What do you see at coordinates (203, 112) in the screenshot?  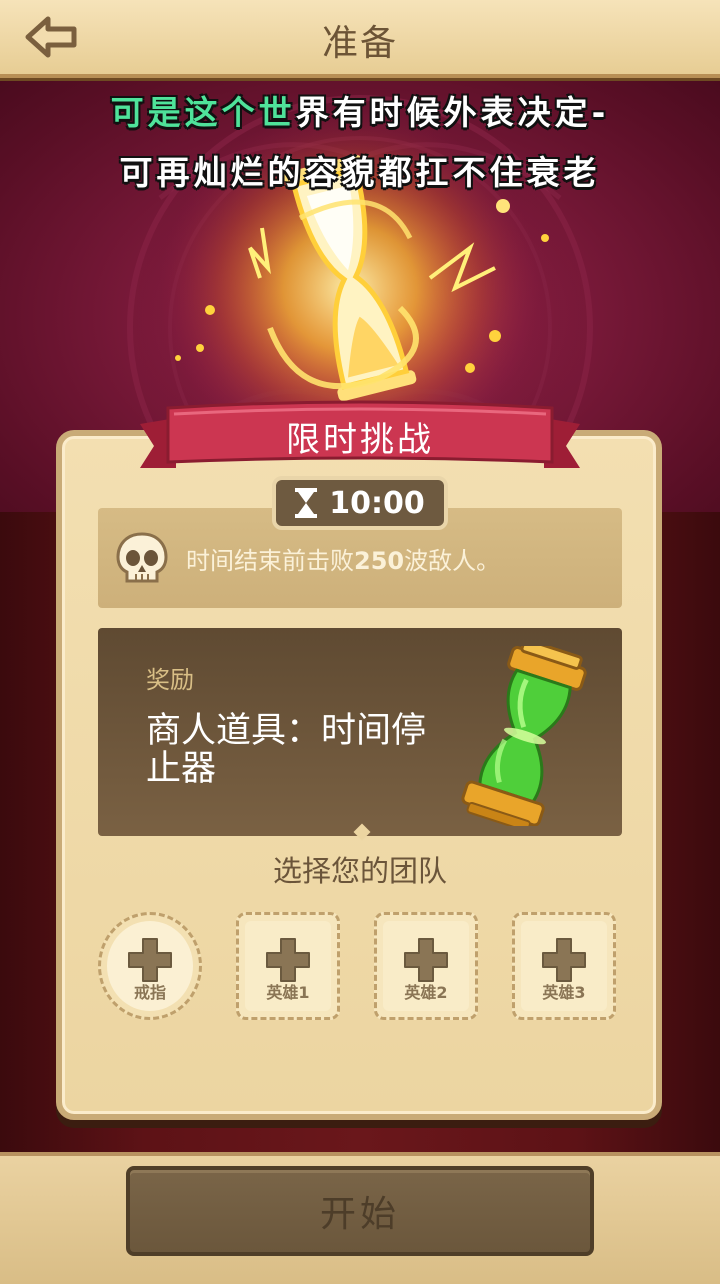 I see `caption-highlight: 可是这个世` at bounding box center [203, 112].